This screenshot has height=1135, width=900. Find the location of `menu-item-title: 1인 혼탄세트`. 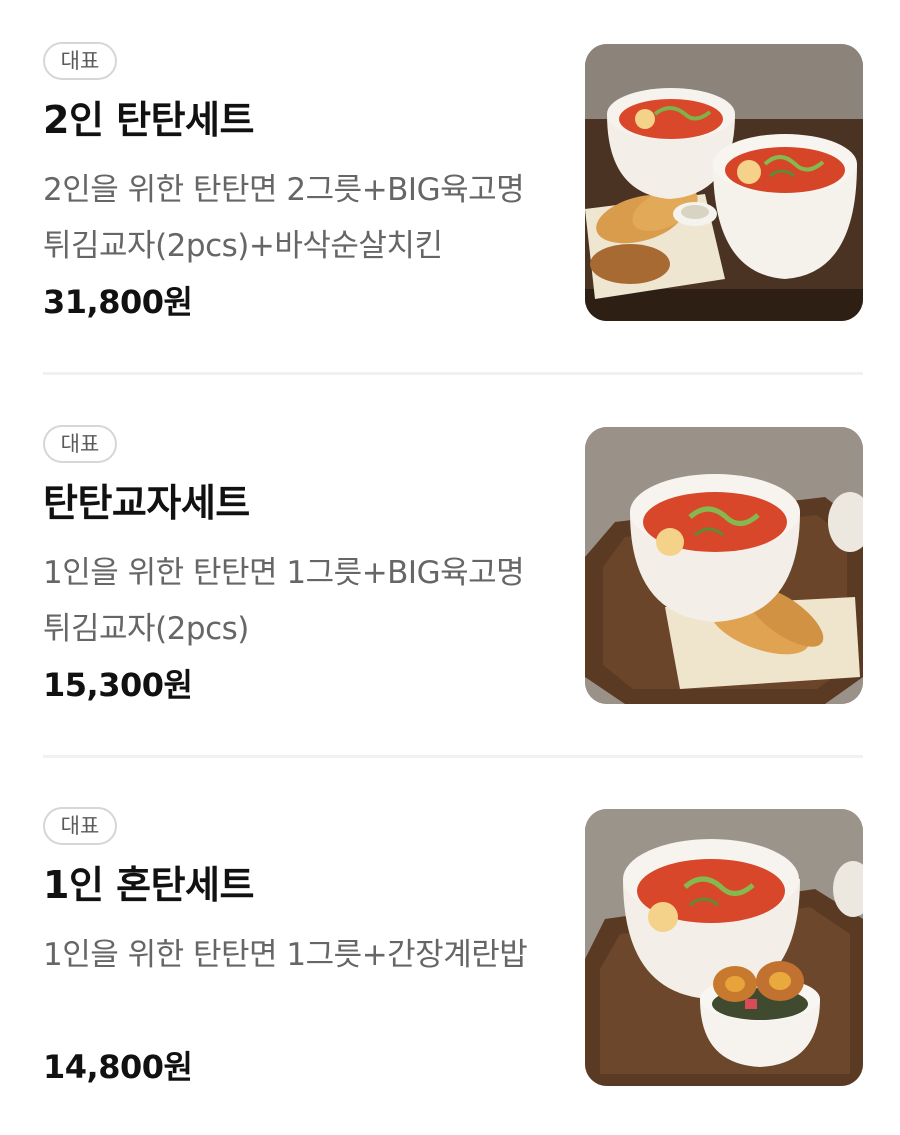

menu-item-title: 1인 혼탄세트 is located at coordinates (148, 885).